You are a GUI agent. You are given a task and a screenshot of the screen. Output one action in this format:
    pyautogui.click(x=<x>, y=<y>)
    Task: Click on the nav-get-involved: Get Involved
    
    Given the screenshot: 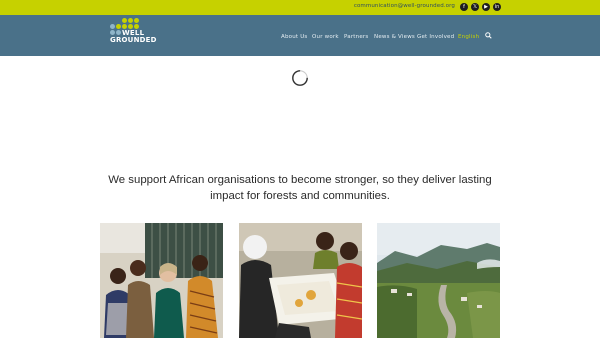 What is the action you would take?
    pyautogui.click(x=435, y=37)
    